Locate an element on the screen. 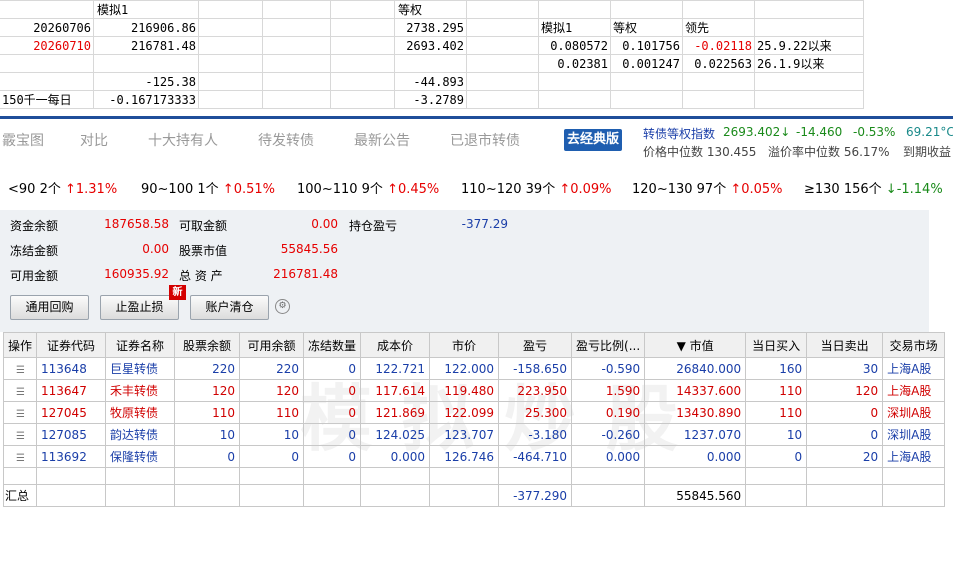 This screenshot has height=563, width=953. bucket-120-130: 120~130 97个 ↑0.05% is located at coordinates (707, 187).